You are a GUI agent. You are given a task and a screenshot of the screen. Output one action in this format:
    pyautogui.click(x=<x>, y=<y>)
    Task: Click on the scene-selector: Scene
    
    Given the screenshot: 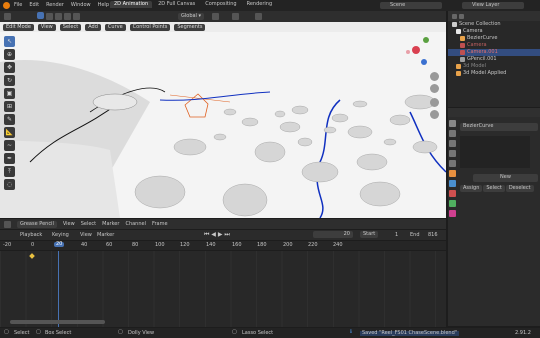 What is the action you would take?
    pyautogui.click(x=411, y=5)
    